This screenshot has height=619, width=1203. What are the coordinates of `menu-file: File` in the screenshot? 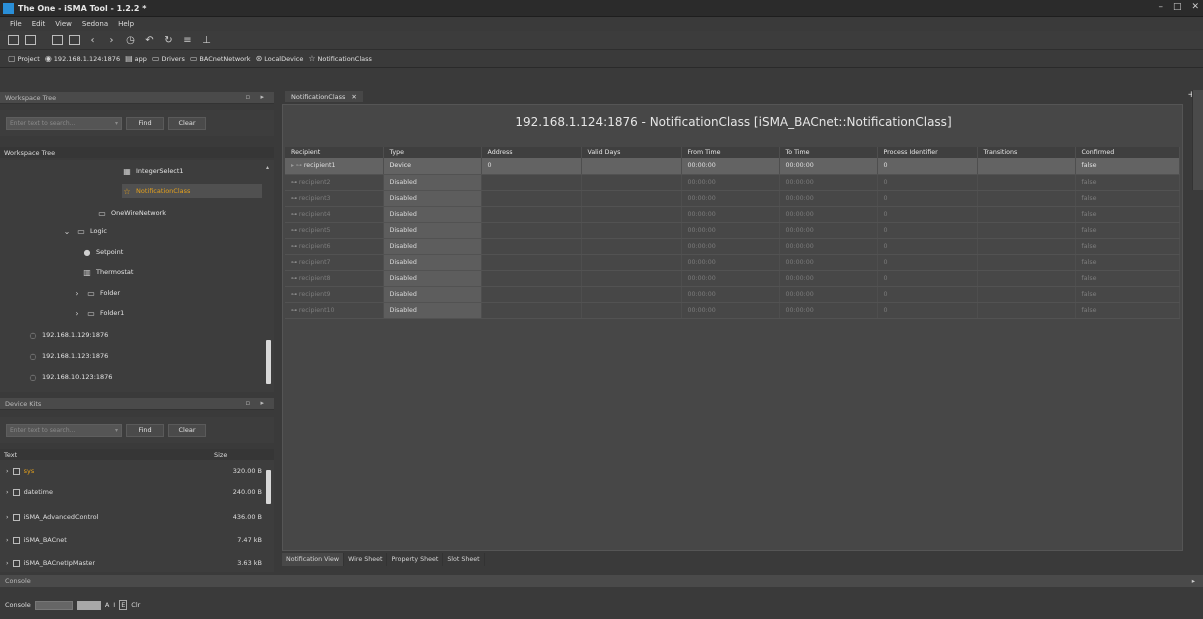 It's located at (16, 24).